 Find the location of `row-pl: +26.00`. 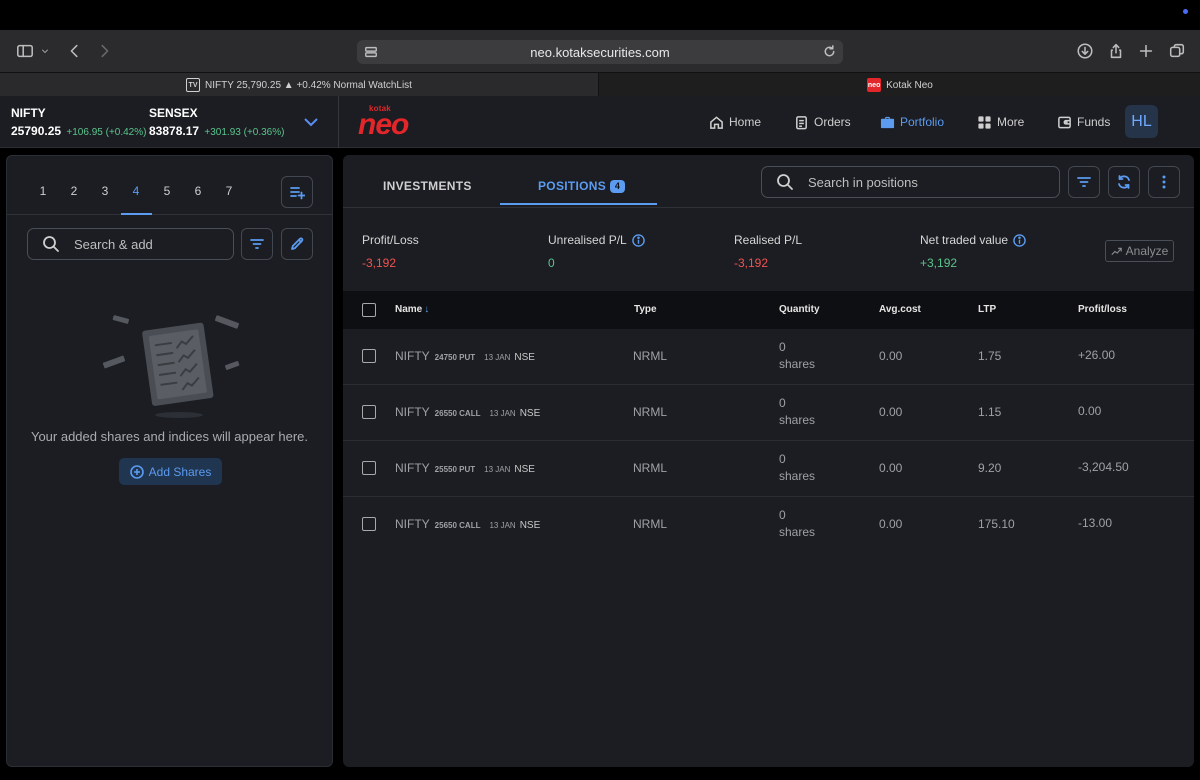

row-pl: +26.00 is located at coordinates (1097, 355).